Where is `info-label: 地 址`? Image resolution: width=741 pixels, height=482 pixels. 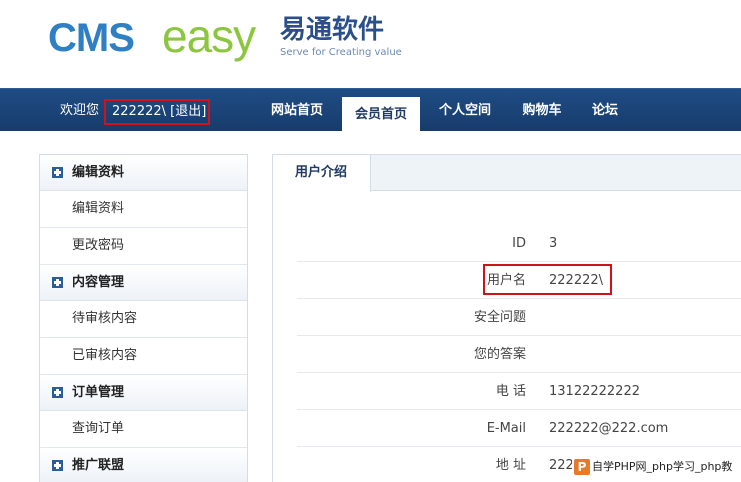
info-label: 地 址 is located at coordinates (510, 465).